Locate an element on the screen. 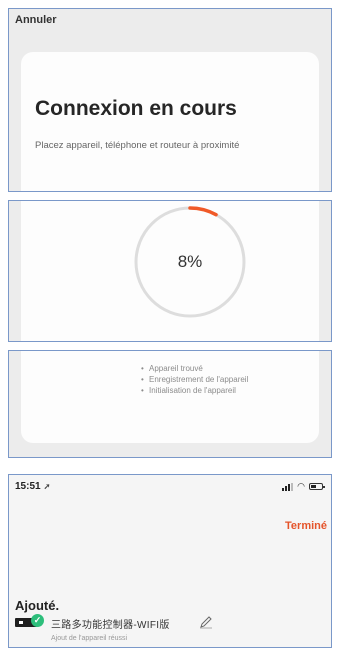  status-time: 15:51 ➚ is located at coordinates (33, 486).